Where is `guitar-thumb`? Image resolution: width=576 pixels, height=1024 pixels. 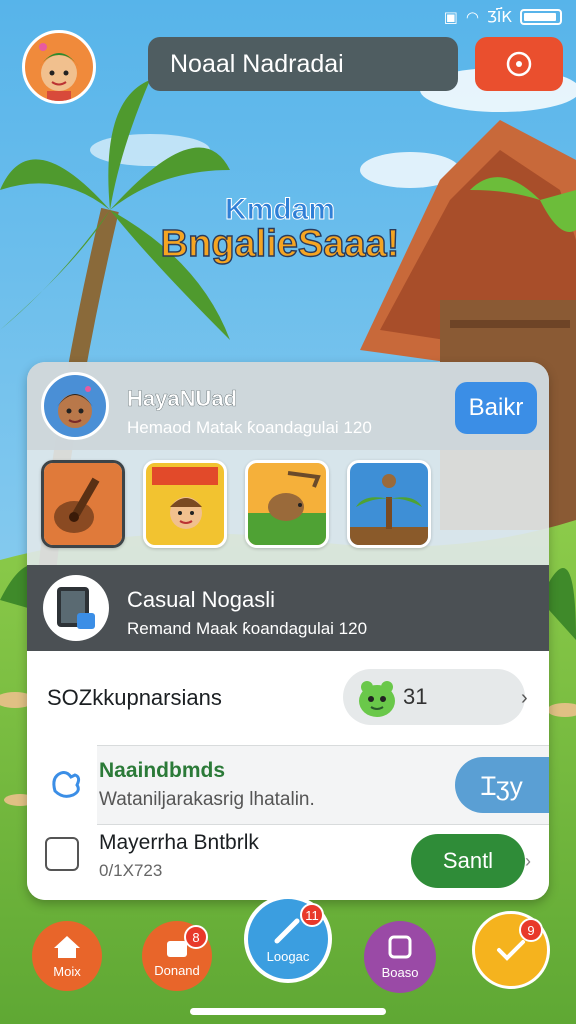
guitar-thumb is located at coordinates (83, 504).